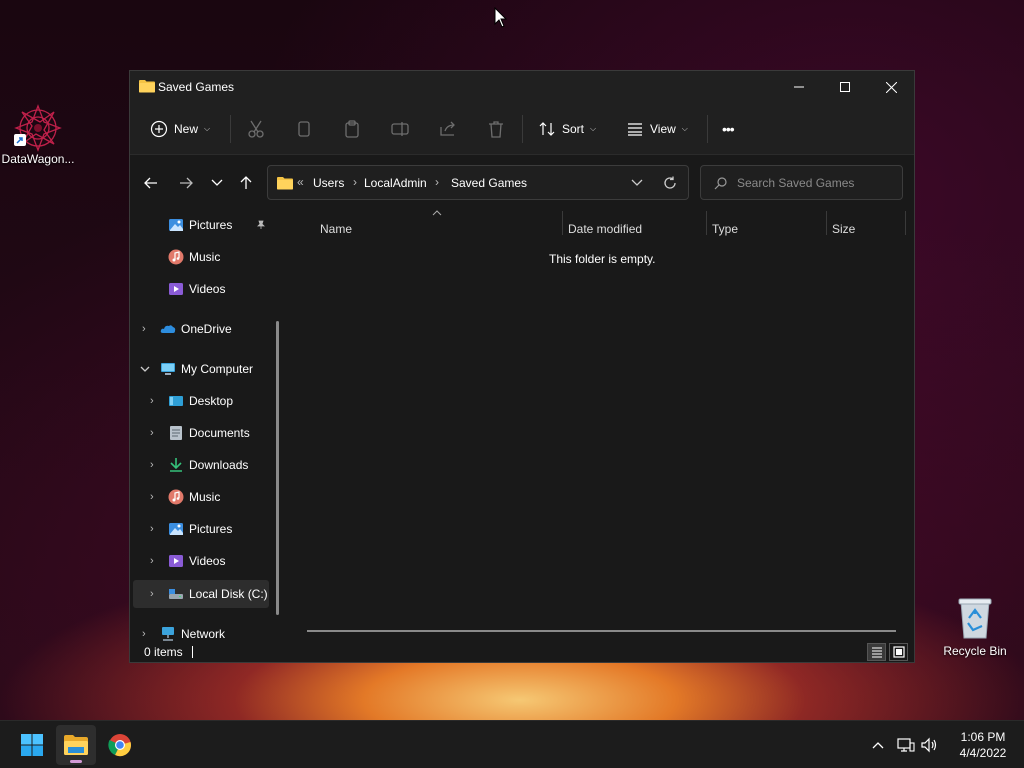 This screenshot has width=1024, height=768. Describe the element at coordinates (256, 129) in the screenshot. I see `cut-icon` at that location.